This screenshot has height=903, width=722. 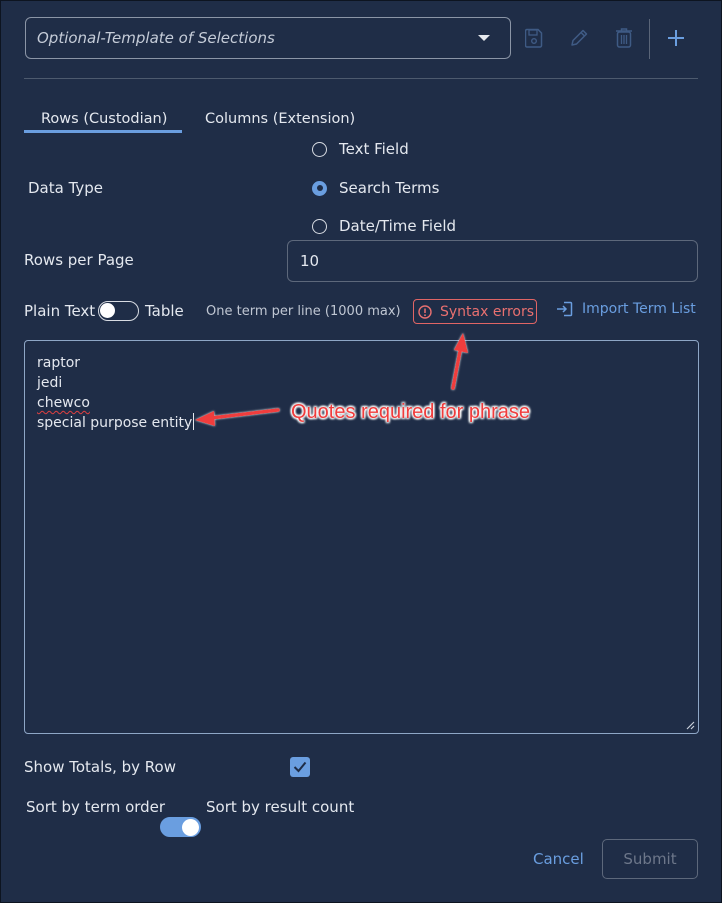 I want to click on template-select-placeholder: Optional-Template of Selections, so click(x=156, y=38).